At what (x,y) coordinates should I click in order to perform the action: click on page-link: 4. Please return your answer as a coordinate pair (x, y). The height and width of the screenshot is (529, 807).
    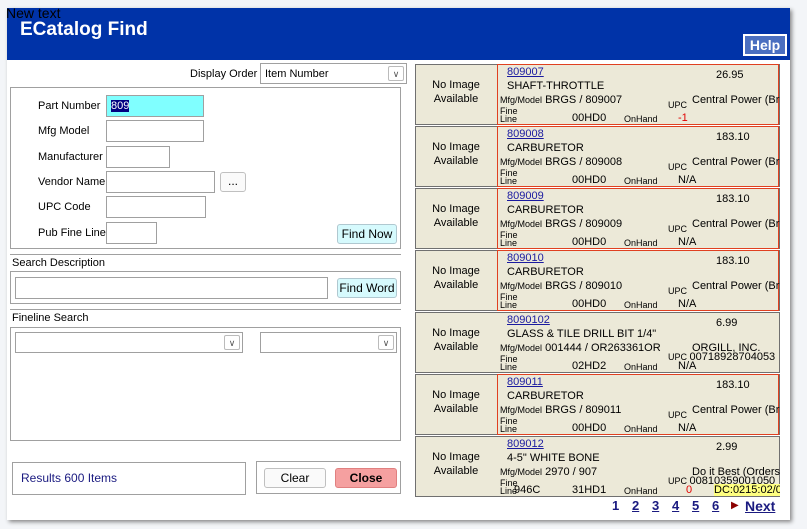
    Looking at the image, I should click on (675, 505).